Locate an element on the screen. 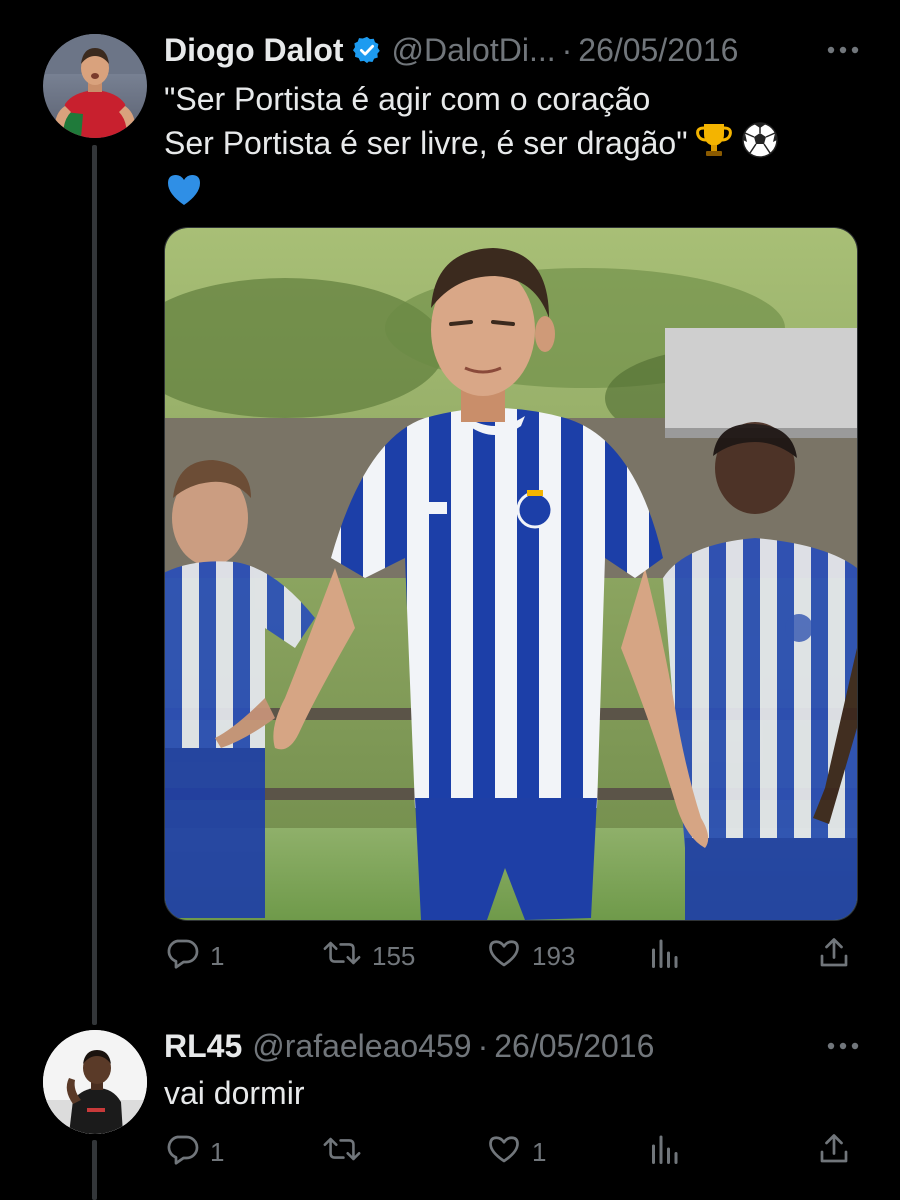  tweet-actions: 1 1 is located at coordinates (510, 1152).